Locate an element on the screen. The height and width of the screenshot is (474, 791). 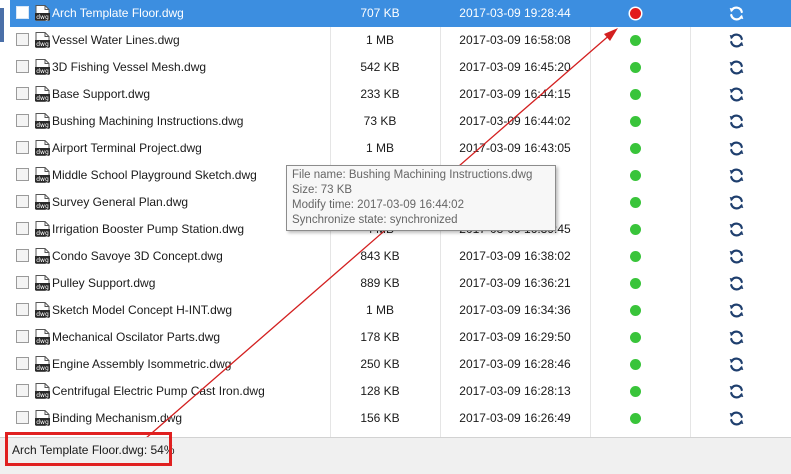
file-size: 178 KB is located at coordinates (380, 337).